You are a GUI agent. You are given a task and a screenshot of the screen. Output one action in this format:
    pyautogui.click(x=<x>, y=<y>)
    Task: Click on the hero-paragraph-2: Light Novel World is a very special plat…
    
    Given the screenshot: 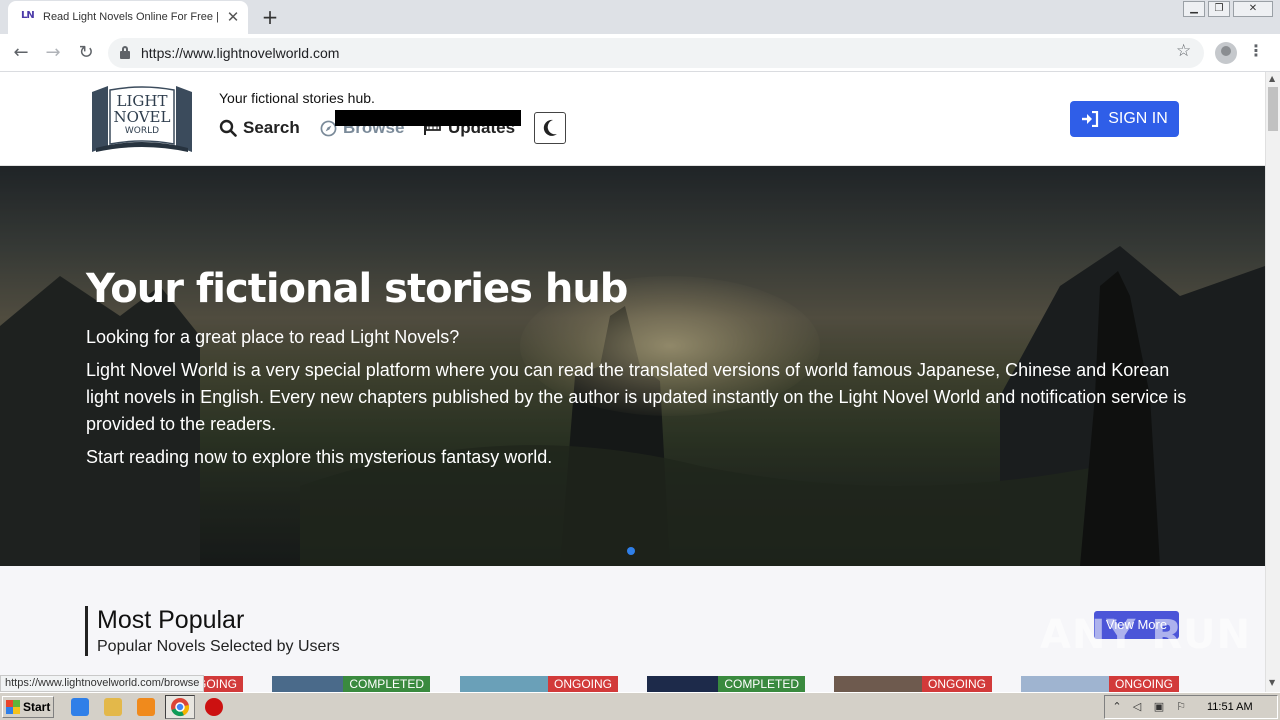 What is the action you would take?
    pyautogui.click(x=636, y=397)
    